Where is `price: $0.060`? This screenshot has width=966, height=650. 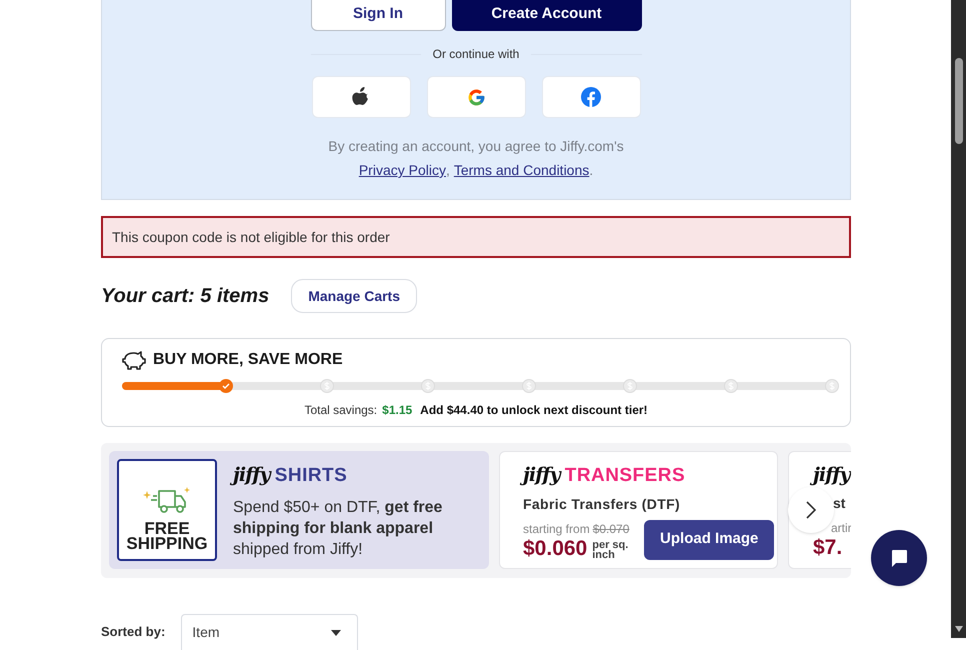 price: $0.060 is located at coordinates (555, 549).